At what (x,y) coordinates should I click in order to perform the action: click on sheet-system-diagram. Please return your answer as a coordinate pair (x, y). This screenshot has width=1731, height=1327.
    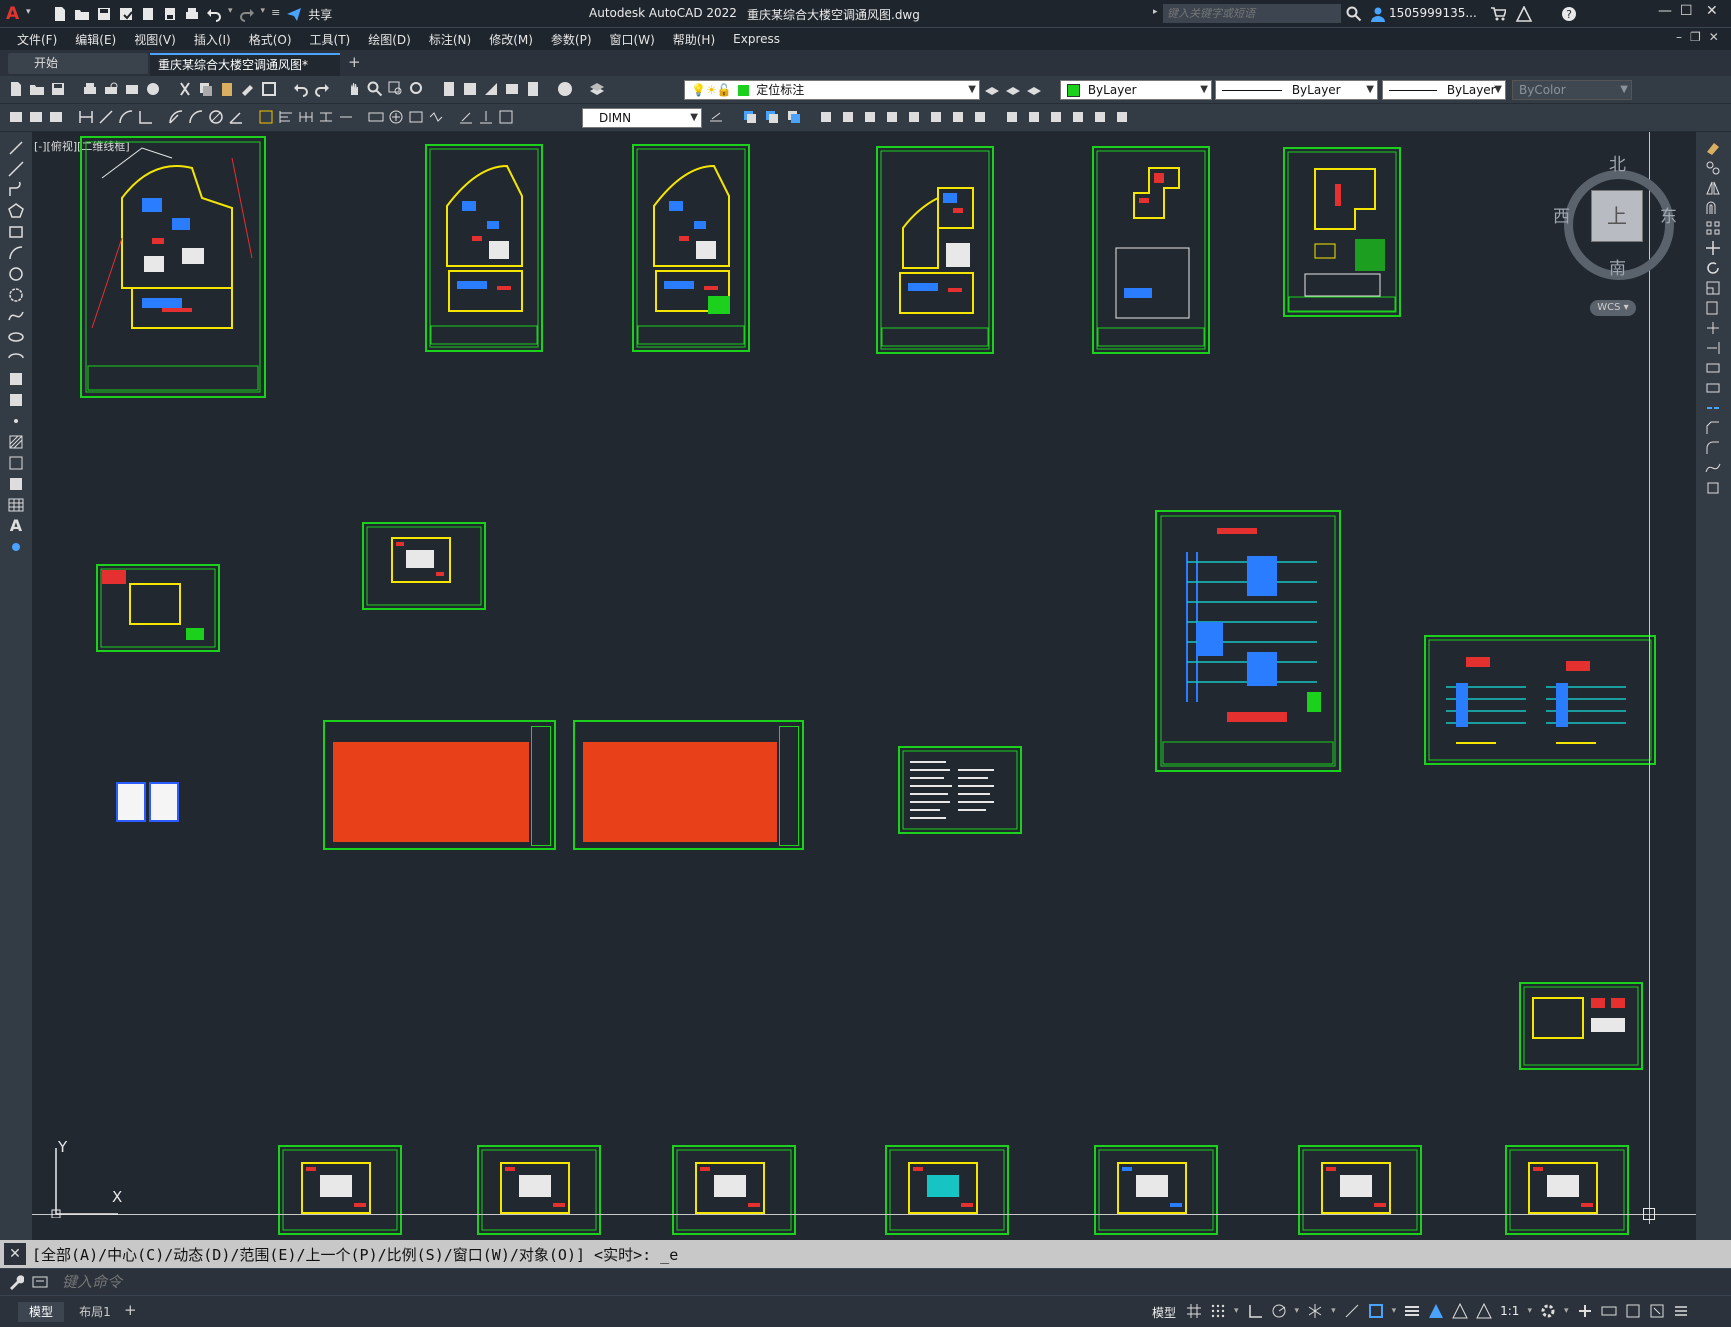
    Looking at the image, I should click on (1540, 700).